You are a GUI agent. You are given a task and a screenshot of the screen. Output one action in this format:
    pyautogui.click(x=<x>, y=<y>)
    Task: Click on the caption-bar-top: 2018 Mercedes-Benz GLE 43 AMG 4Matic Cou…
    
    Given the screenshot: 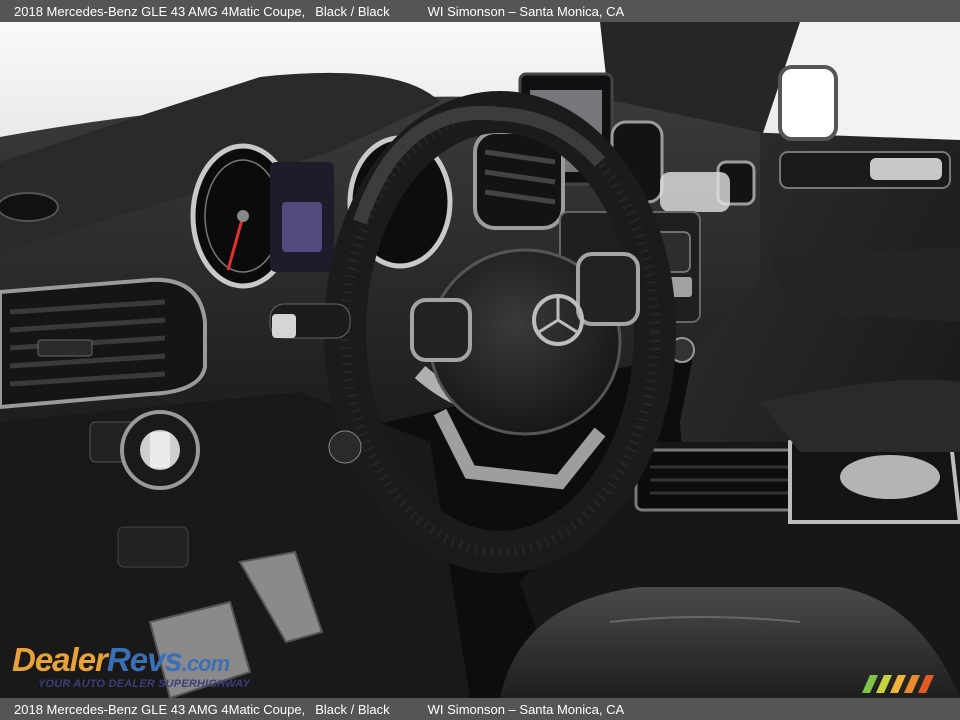 What is the action you would take?
    pyautogui.click(x=480, y=11)
    